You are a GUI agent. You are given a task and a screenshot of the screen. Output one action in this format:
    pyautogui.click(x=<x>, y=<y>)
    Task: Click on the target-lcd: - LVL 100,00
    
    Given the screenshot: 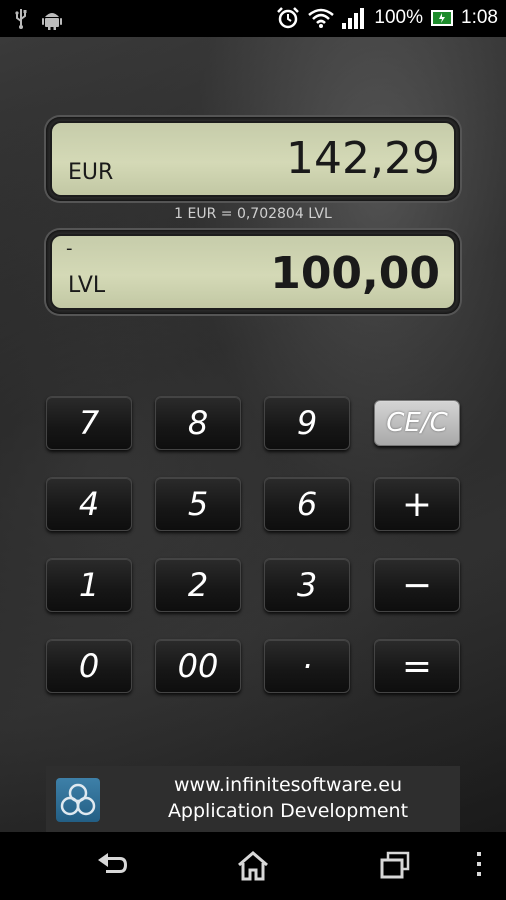 What is the action you would take?
    pyautogui.click(x=253, y=272)
    